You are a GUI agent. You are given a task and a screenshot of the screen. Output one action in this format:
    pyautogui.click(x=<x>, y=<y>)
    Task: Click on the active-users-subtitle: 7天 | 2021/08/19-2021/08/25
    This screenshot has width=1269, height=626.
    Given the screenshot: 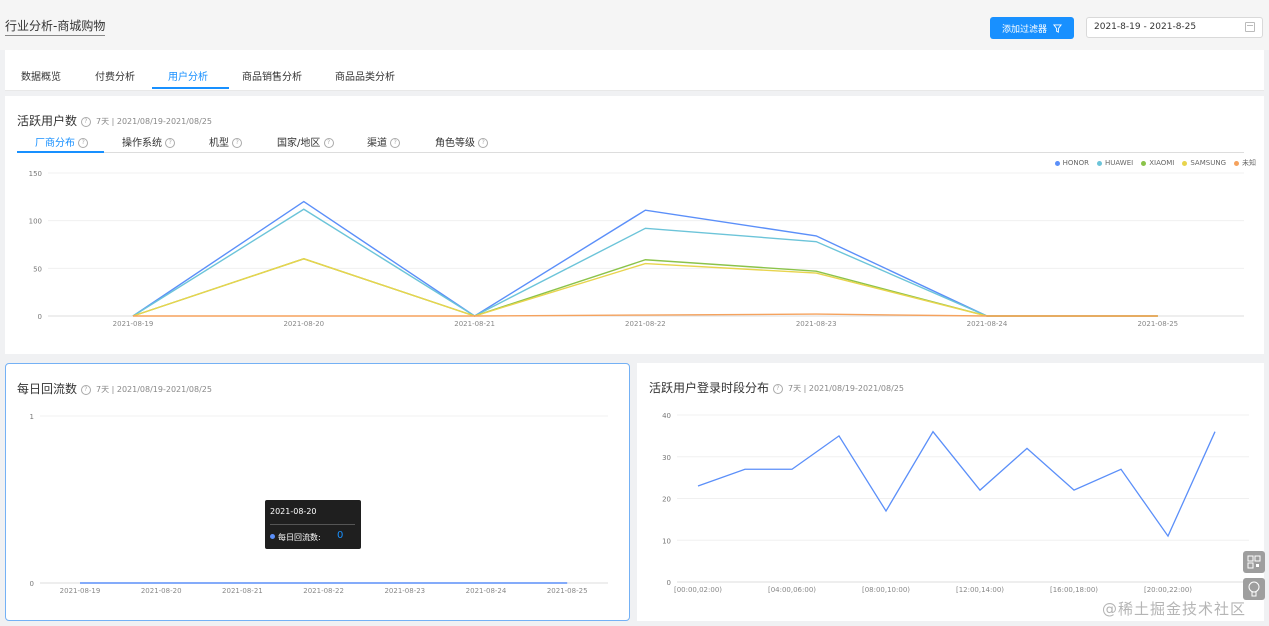 What is the action you would take?
    pyautogui.click(x=154, y=121)
    